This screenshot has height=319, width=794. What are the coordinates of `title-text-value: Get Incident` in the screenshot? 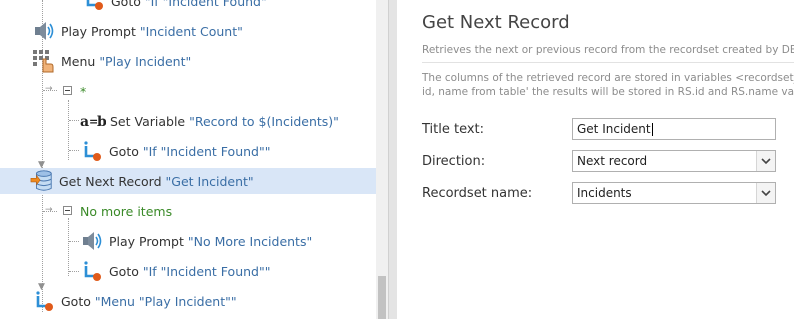 It's located at (614, 129).